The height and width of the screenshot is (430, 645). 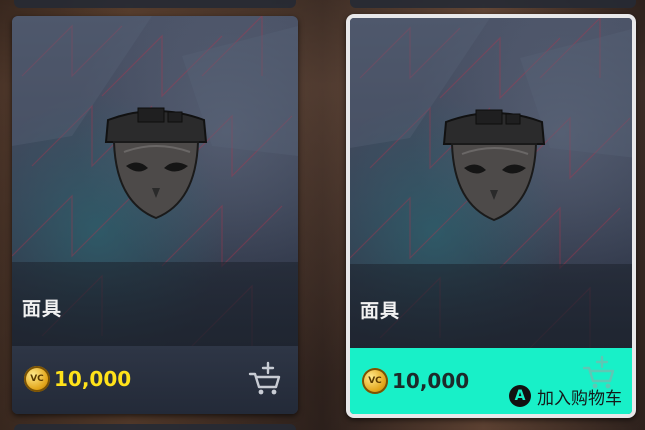 What do you see at coordinates (155, 427) in the screenshot?
I see `card-peek-bottom-left` at bounding box center [155, 427].